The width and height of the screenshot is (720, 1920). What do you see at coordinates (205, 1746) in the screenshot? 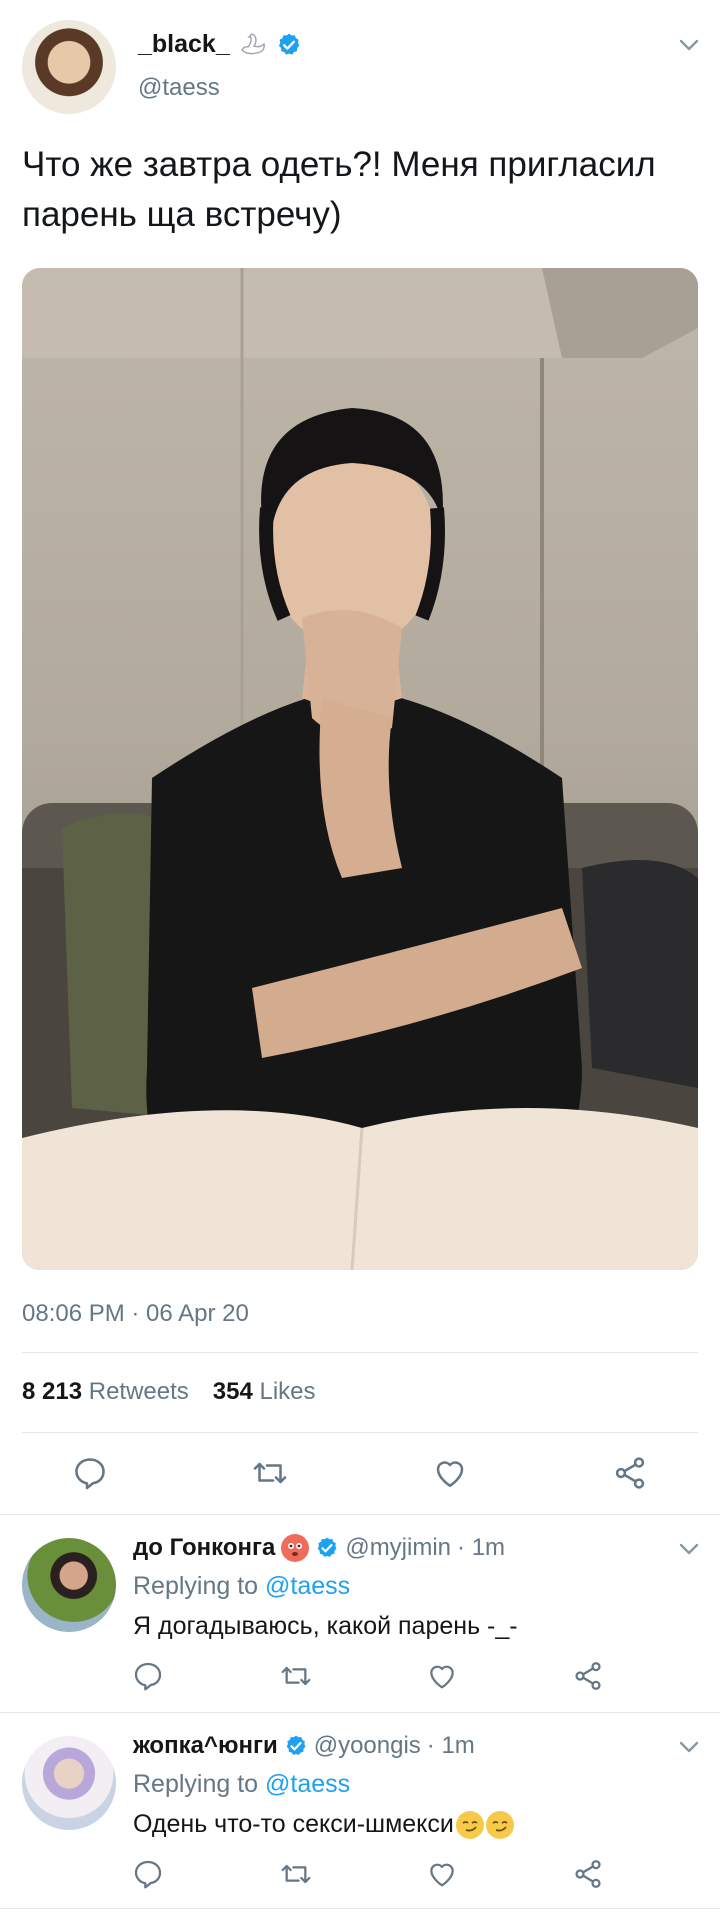
I see `reply-author-name: жопка^юнги` at bounding box center [205, 1746].